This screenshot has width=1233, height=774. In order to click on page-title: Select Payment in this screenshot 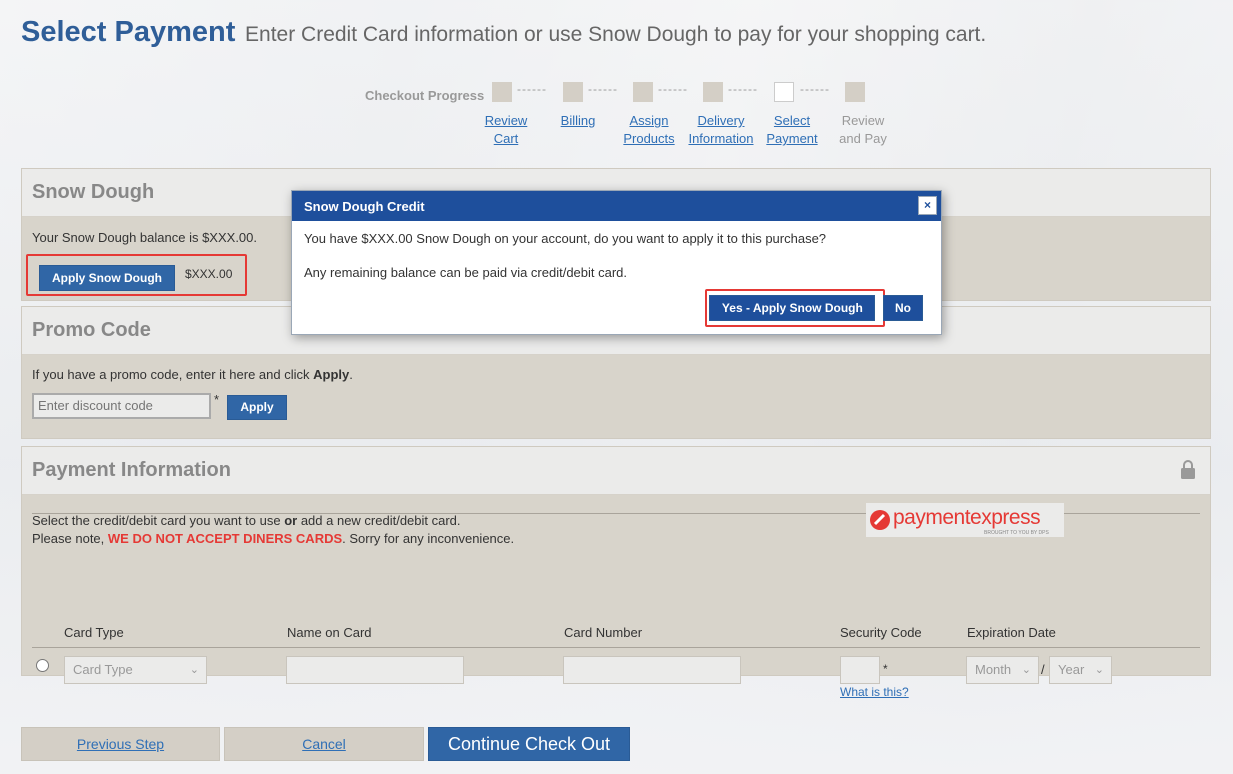, I will do `click(128, 32)`.